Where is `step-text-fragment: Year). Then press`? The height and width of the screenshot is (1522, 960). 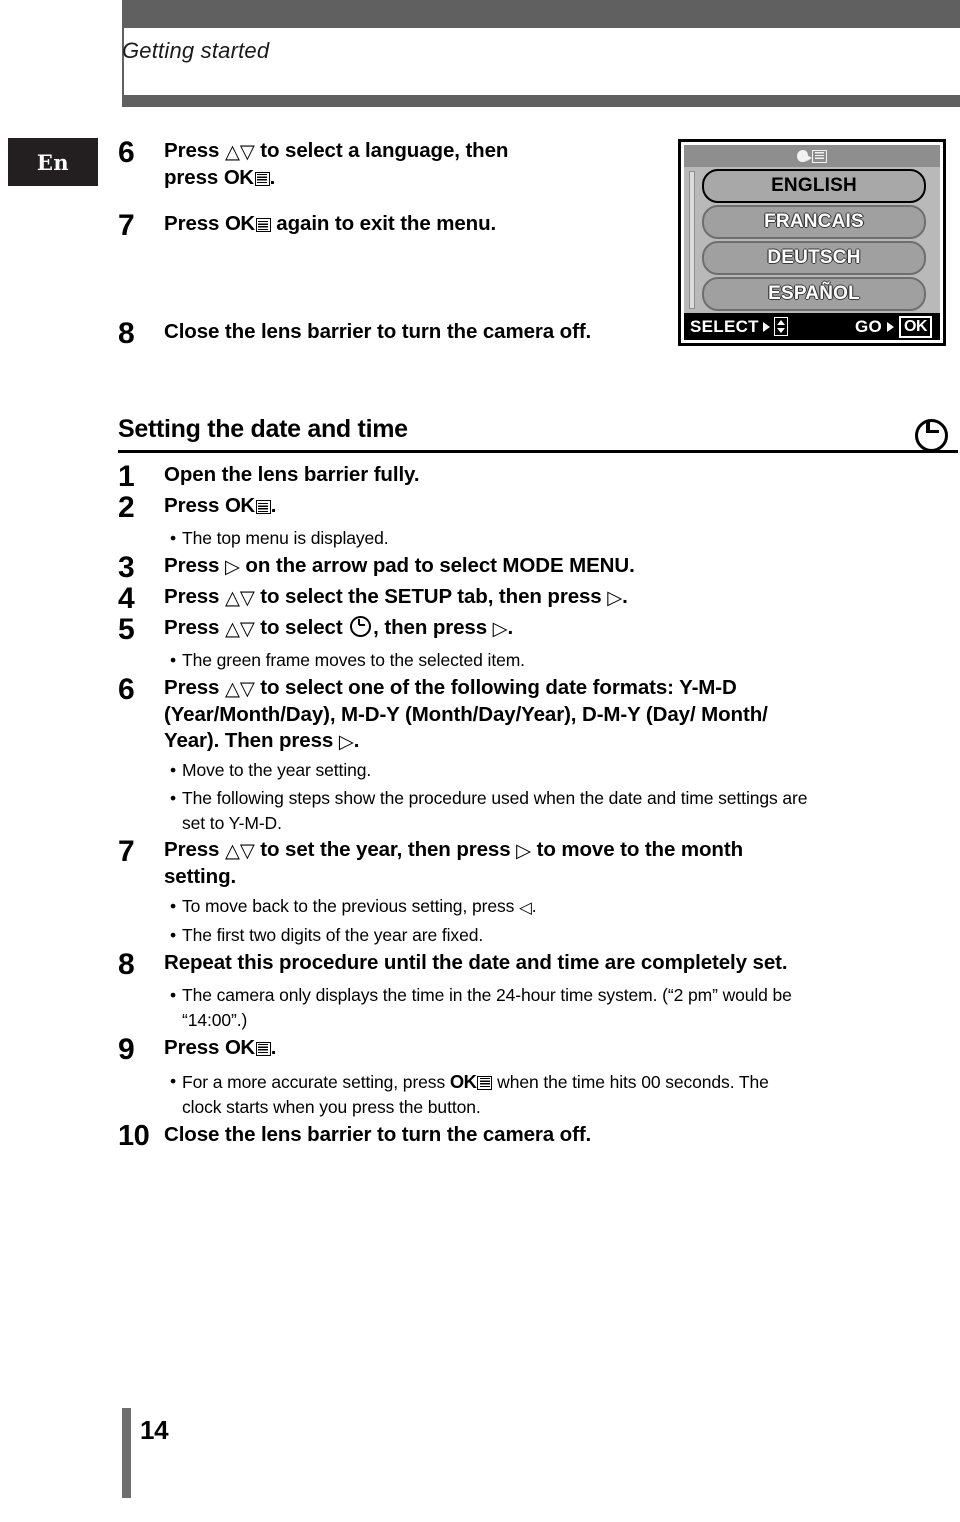 step-text-fragment: Year). Then press is located at coordinates (251, 741).